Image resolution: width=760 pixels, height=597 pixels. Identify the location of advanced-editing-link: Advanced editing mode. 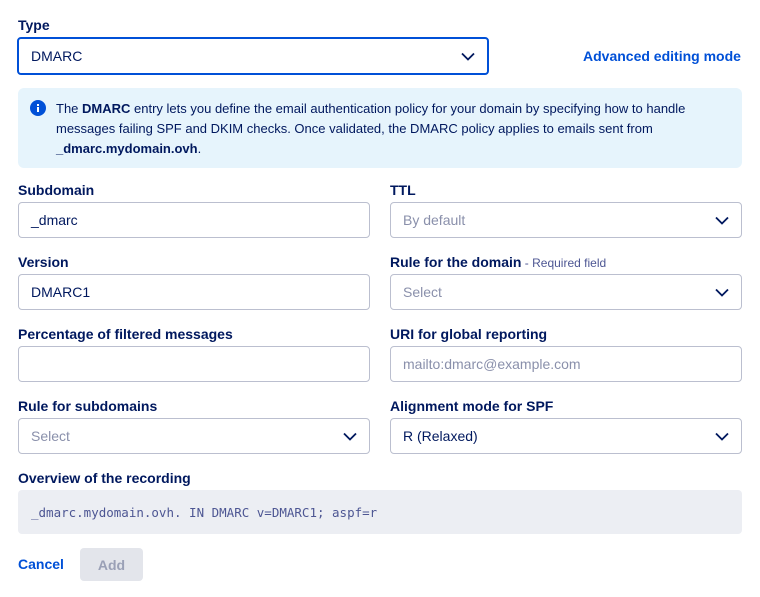
(662, 56).